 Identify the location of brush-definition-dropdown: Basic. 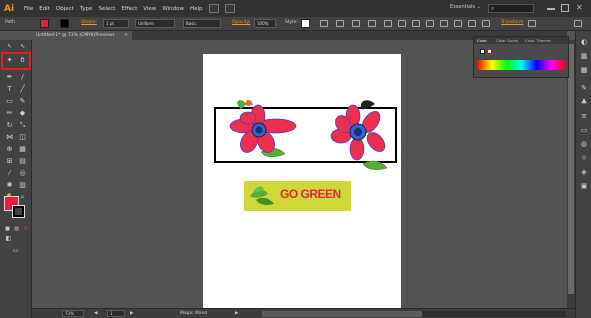
(202, 23).